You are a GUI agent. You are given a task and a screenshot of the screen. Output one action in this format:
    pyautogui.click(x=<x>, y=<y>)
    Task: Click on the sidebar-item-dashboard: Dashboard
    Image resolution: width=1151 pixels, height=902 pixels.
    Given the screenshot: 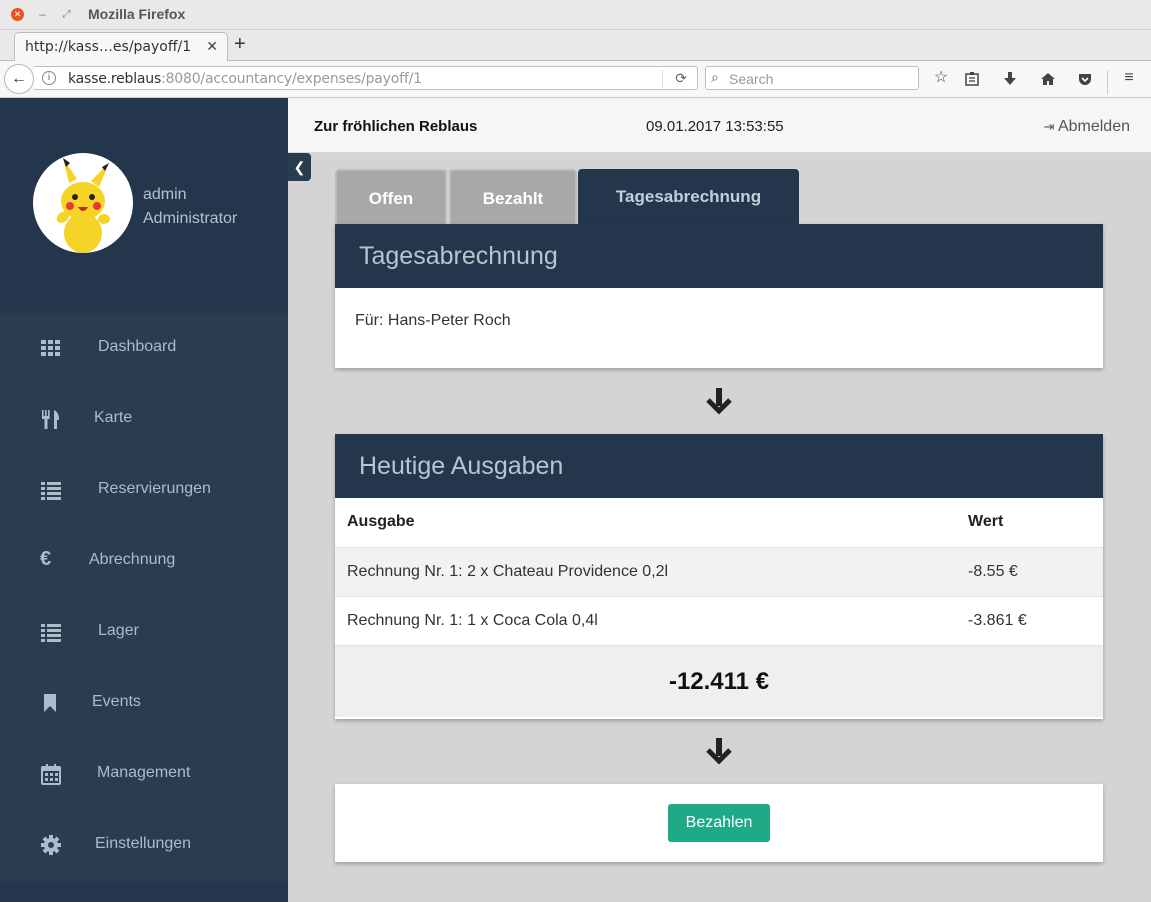 What is the action you would take?
    pyautogui.click(x=144, y=348)
    